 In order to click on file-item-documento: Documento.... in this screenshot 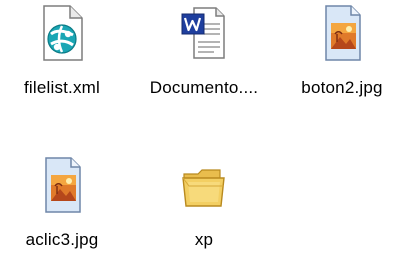, I will do `click(204, 55)`.